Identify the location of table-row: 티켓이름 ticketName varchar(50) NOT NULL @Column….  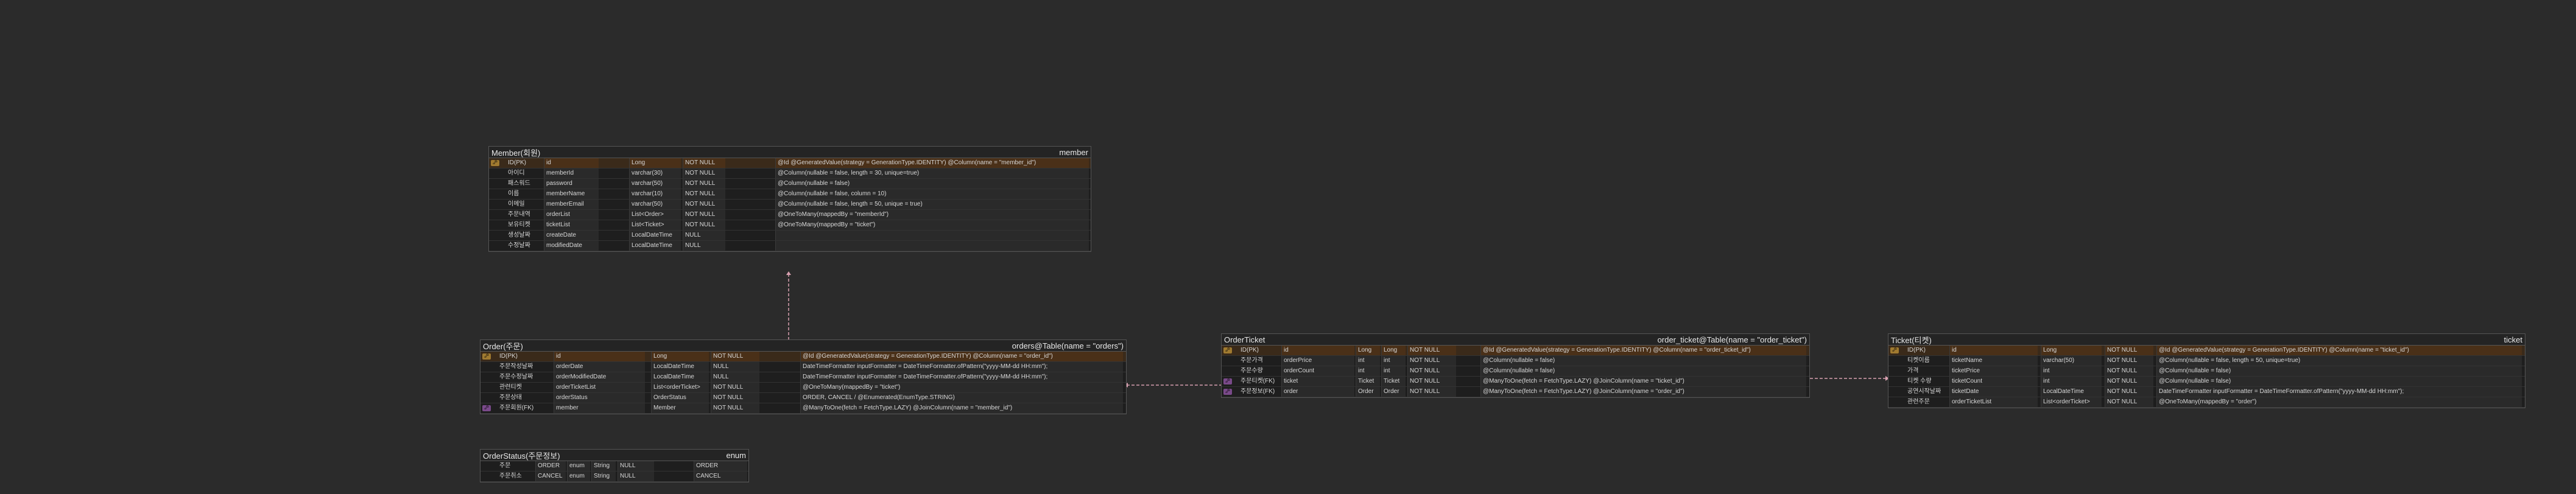
(2206, 361).